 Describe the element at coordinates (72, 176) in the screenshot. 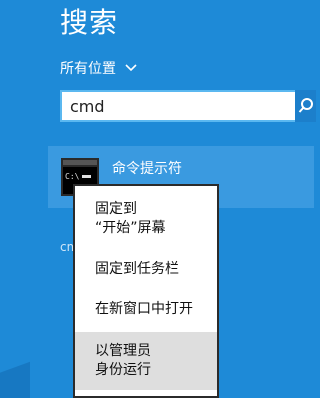

I see `svg-text: C:\` at that location.